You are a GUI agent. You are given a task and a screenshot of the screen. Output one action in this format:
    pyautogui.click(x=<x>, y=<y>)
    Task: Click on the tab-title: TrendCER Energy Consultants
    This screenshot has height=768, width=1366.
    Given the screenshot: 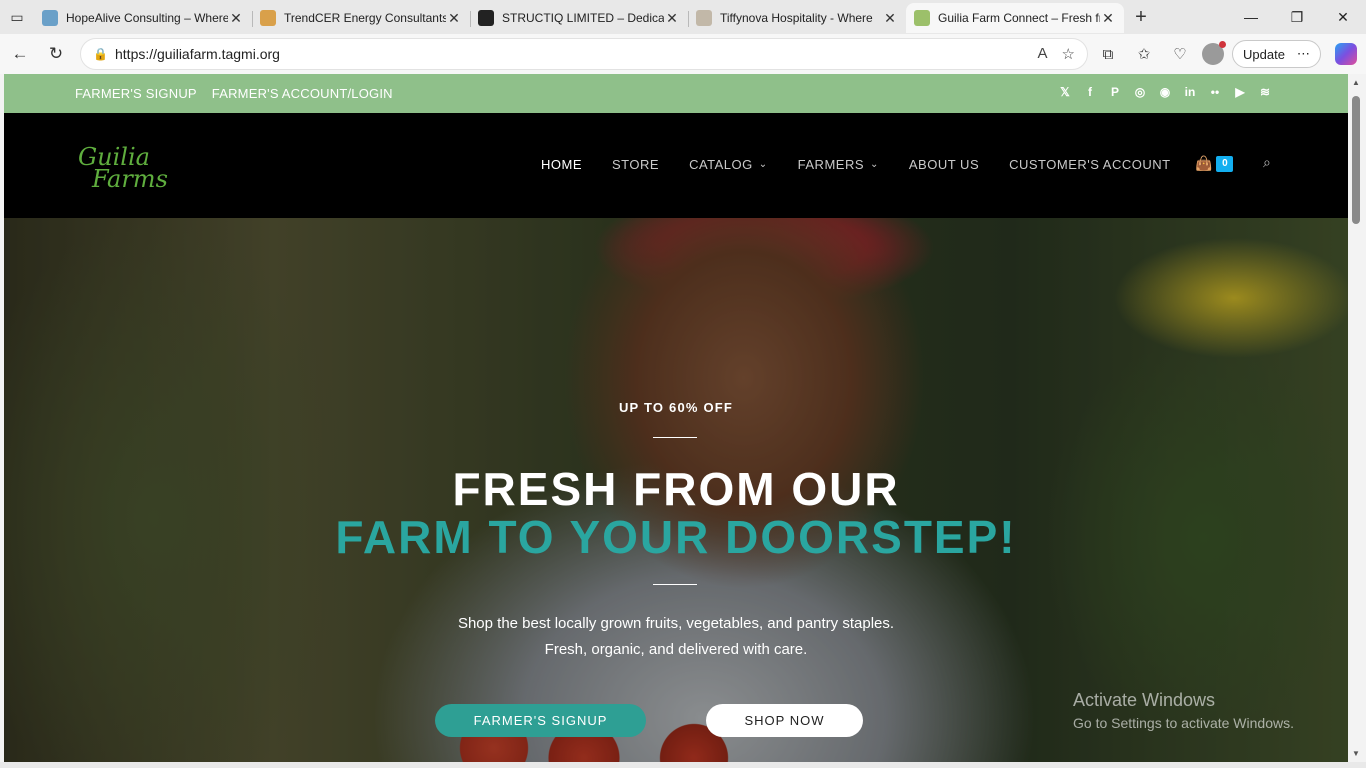 What is the action you would take?
    pyautogui.click(x=365, y=18)
    